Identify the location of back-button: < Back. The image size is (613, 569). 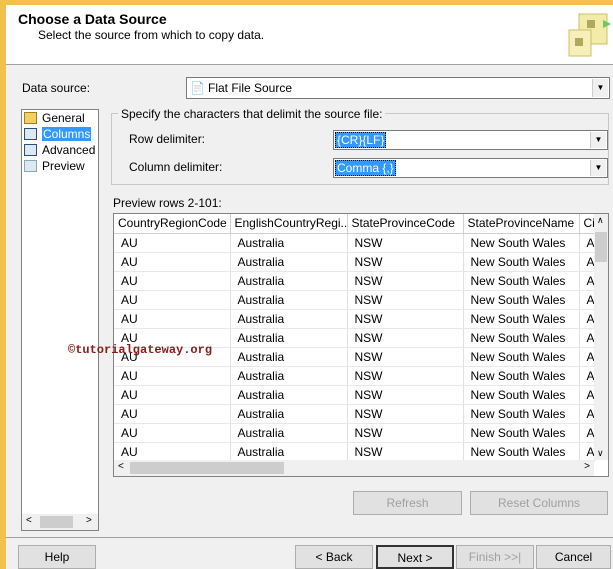
(334, 557).